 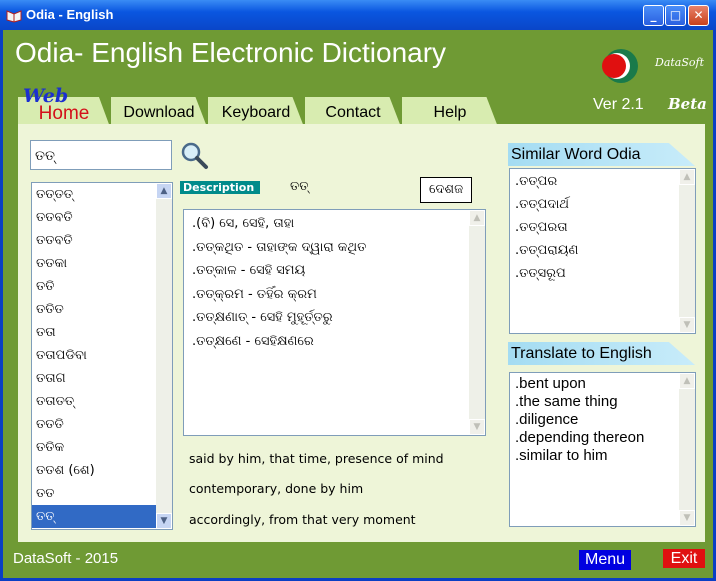 I want to click on list-item: .ତତ୍ପଦାର୍ଥ, so click(x=602, y=204).